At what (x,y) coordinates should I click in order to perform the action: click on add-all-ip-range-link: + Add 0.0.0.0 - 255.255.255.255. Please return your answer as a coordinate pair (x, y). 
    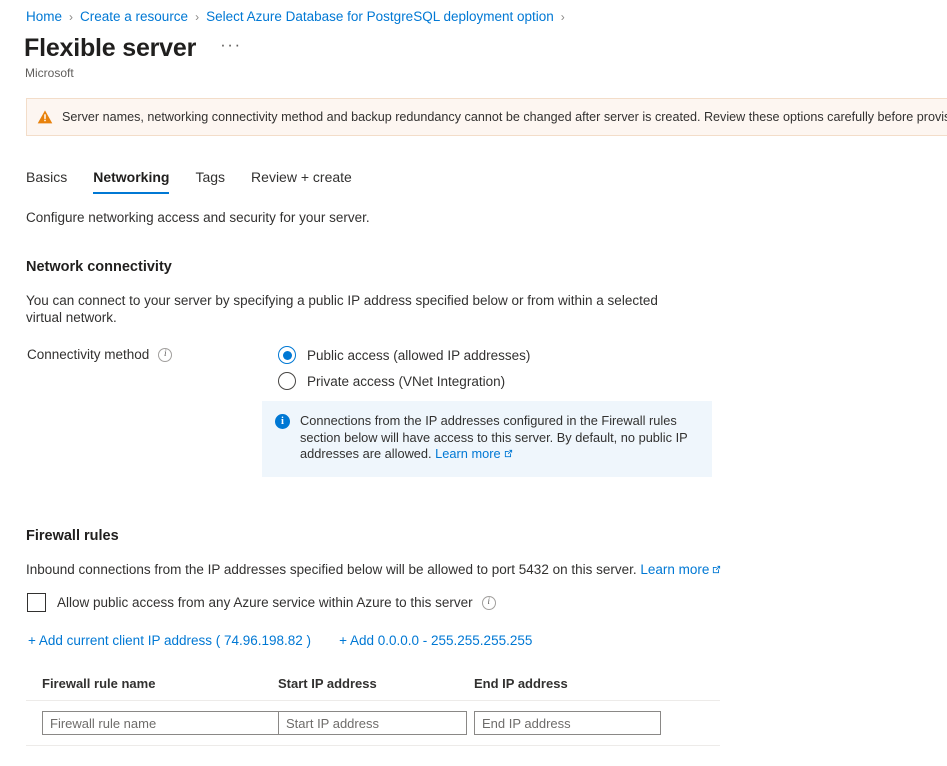
    Looking at the image, I should click on (435, 640).